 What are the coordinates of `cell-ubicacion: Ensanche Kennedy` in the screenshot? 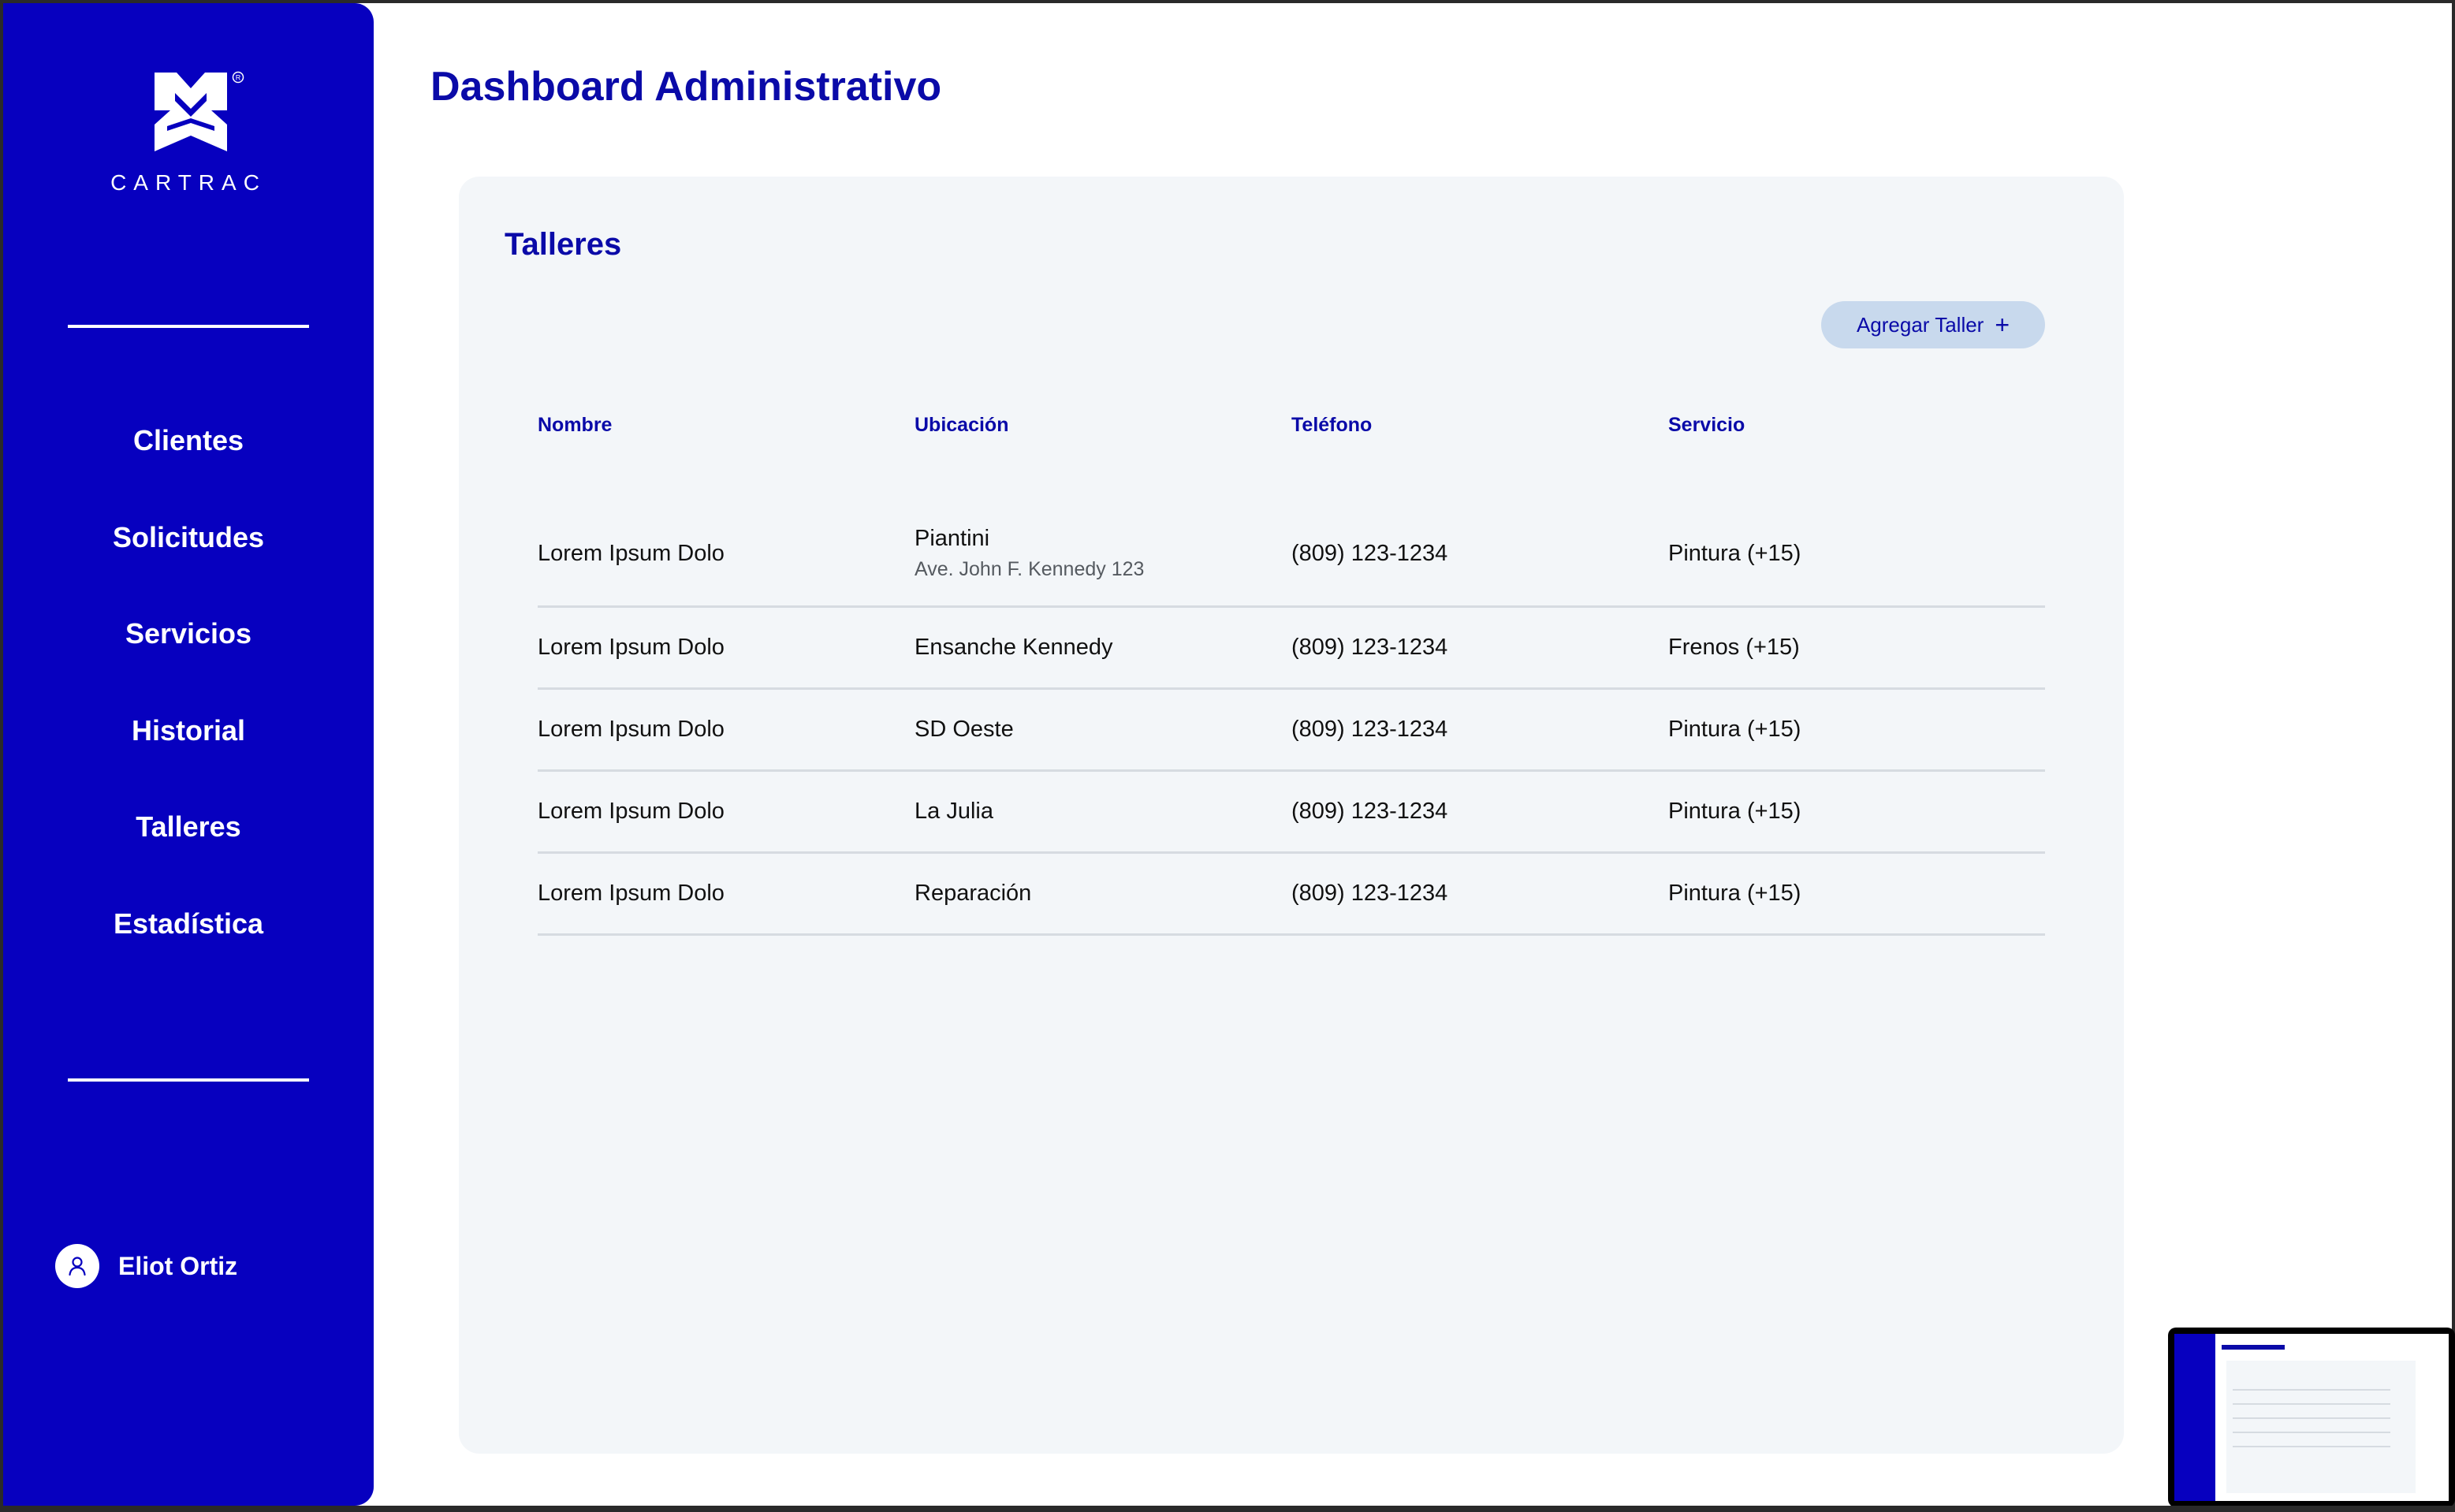 It's located at (1014, 647).